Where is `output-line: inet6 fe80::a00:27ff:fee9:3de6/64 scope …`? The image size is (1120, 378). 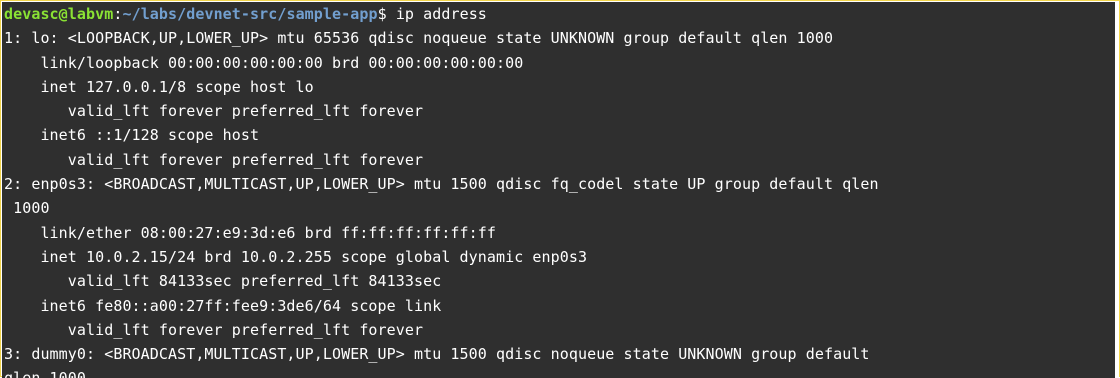
output-line: inet6 fe80::a00:27ff:fee9:3de6/64 scope … is located at coordinates (223, 305).